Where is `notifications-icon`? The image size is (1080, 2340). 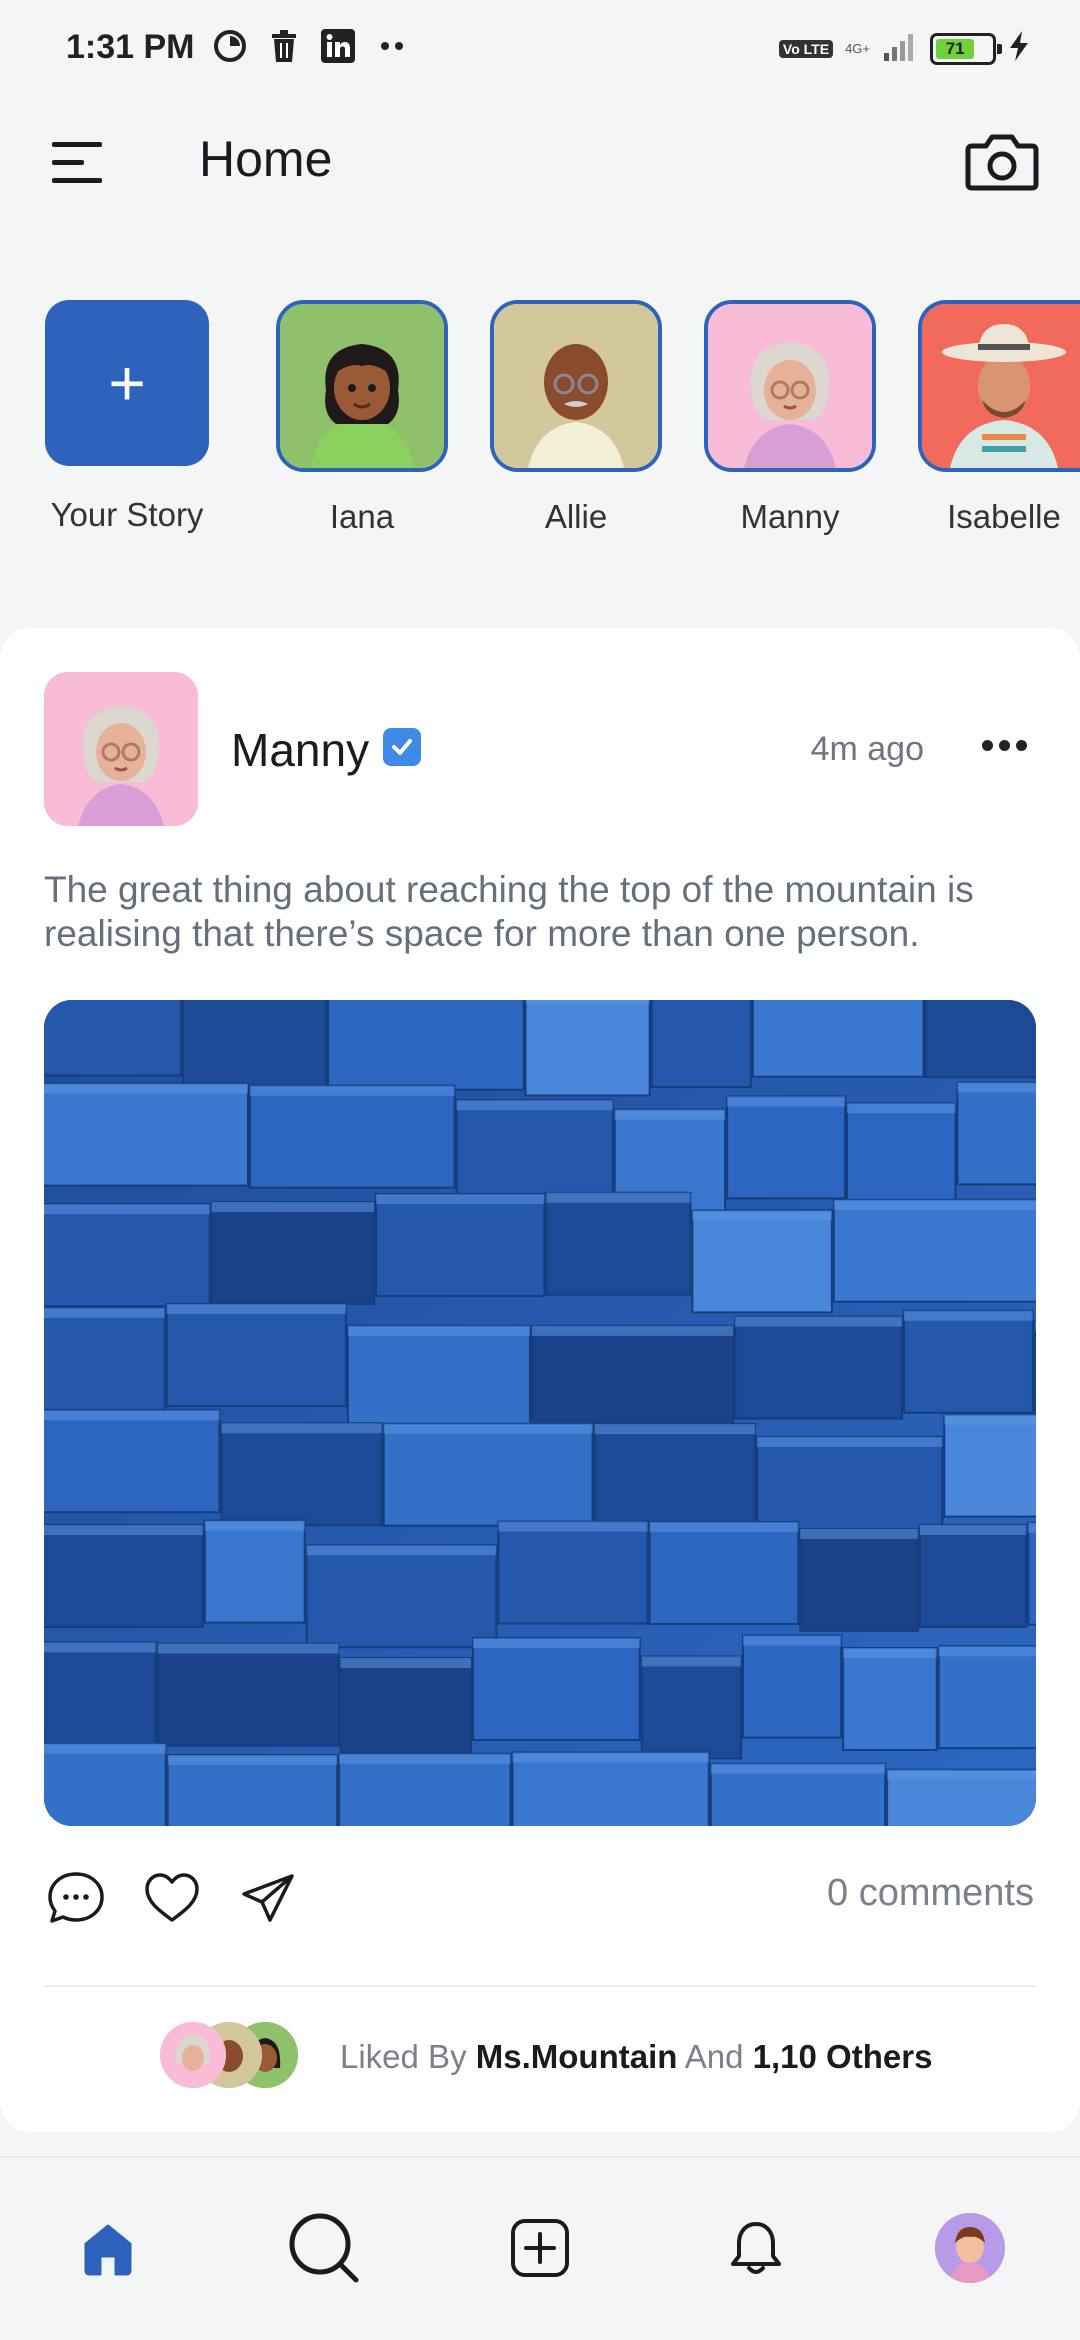 notifications-icon is located at coordinates (756, 2248).